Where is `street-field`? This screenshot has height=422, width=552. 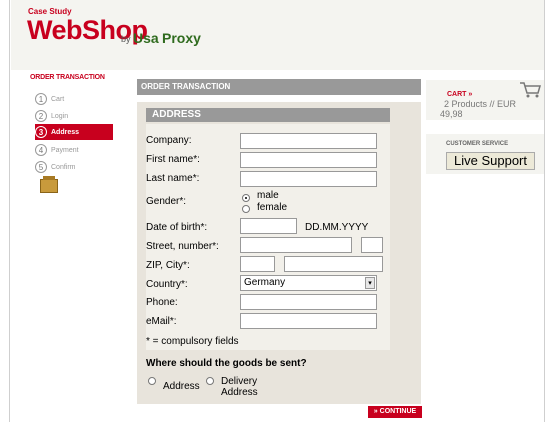
street-field is located at coordinates (296, 245).